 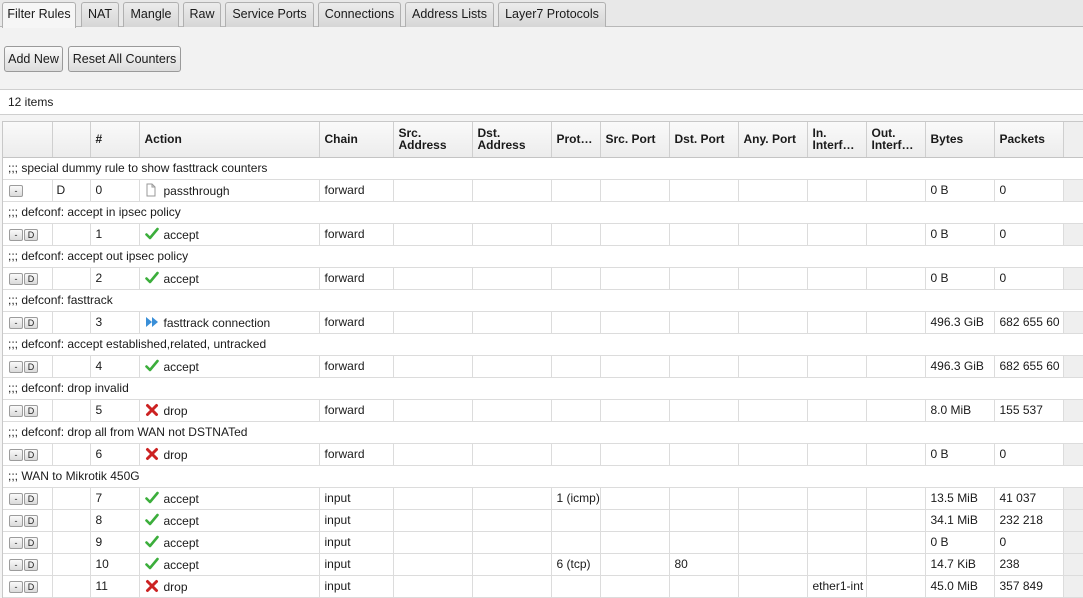 I want to click on rule-packets: 357 849, so click(x=1029, y=586).